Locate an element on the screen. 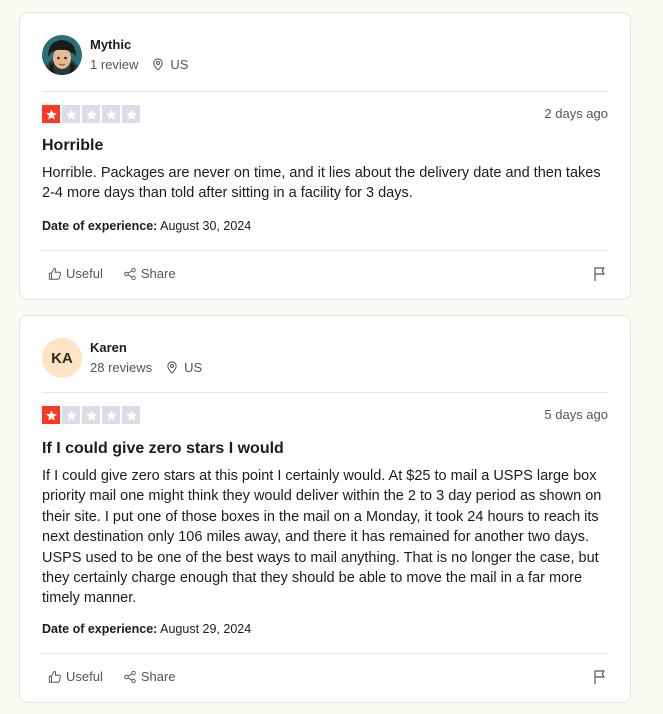 The image size is (663, 714). reviewer-meta: 1 review US is located at coordinates (139, 64).